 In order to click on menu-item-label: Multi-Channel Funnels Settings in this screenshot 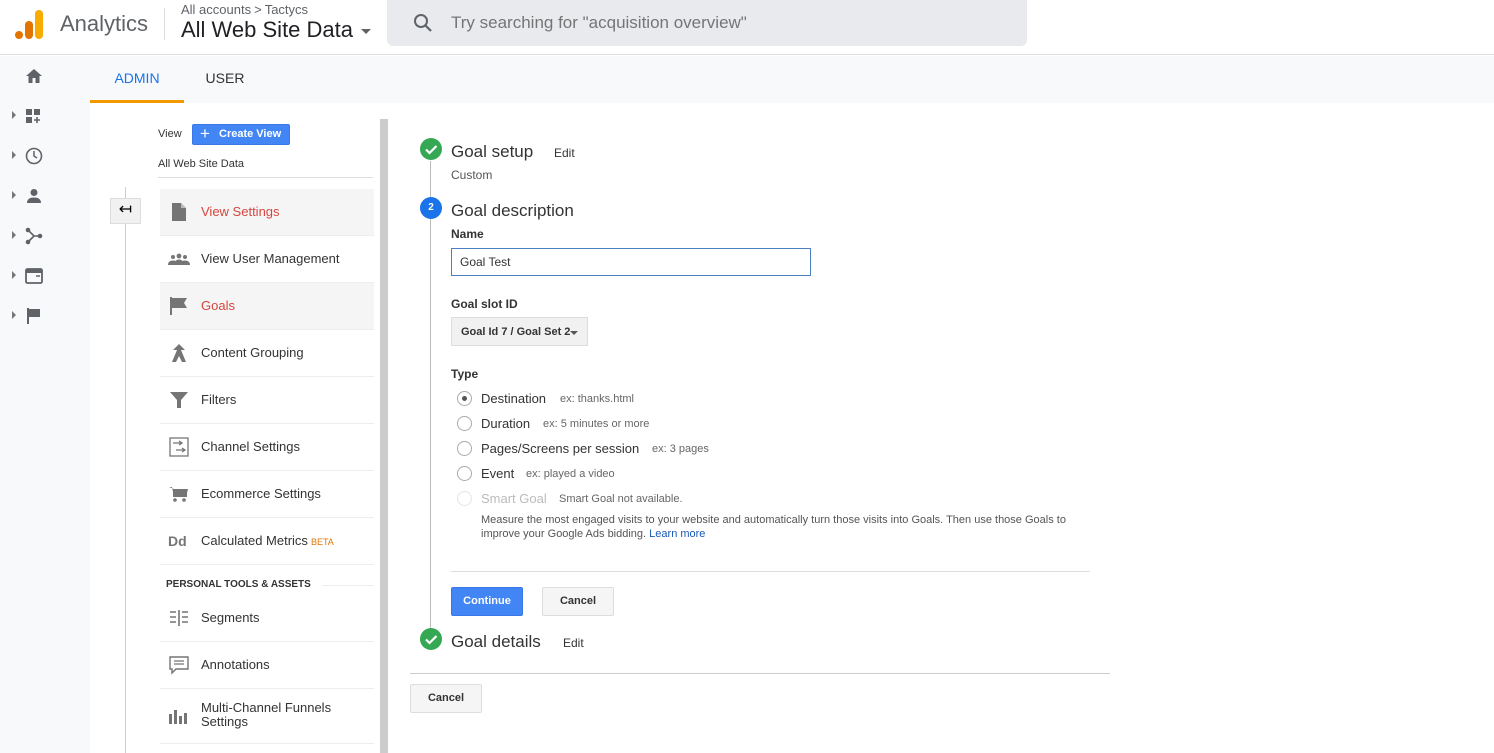, I will do `click(266, 714)`.